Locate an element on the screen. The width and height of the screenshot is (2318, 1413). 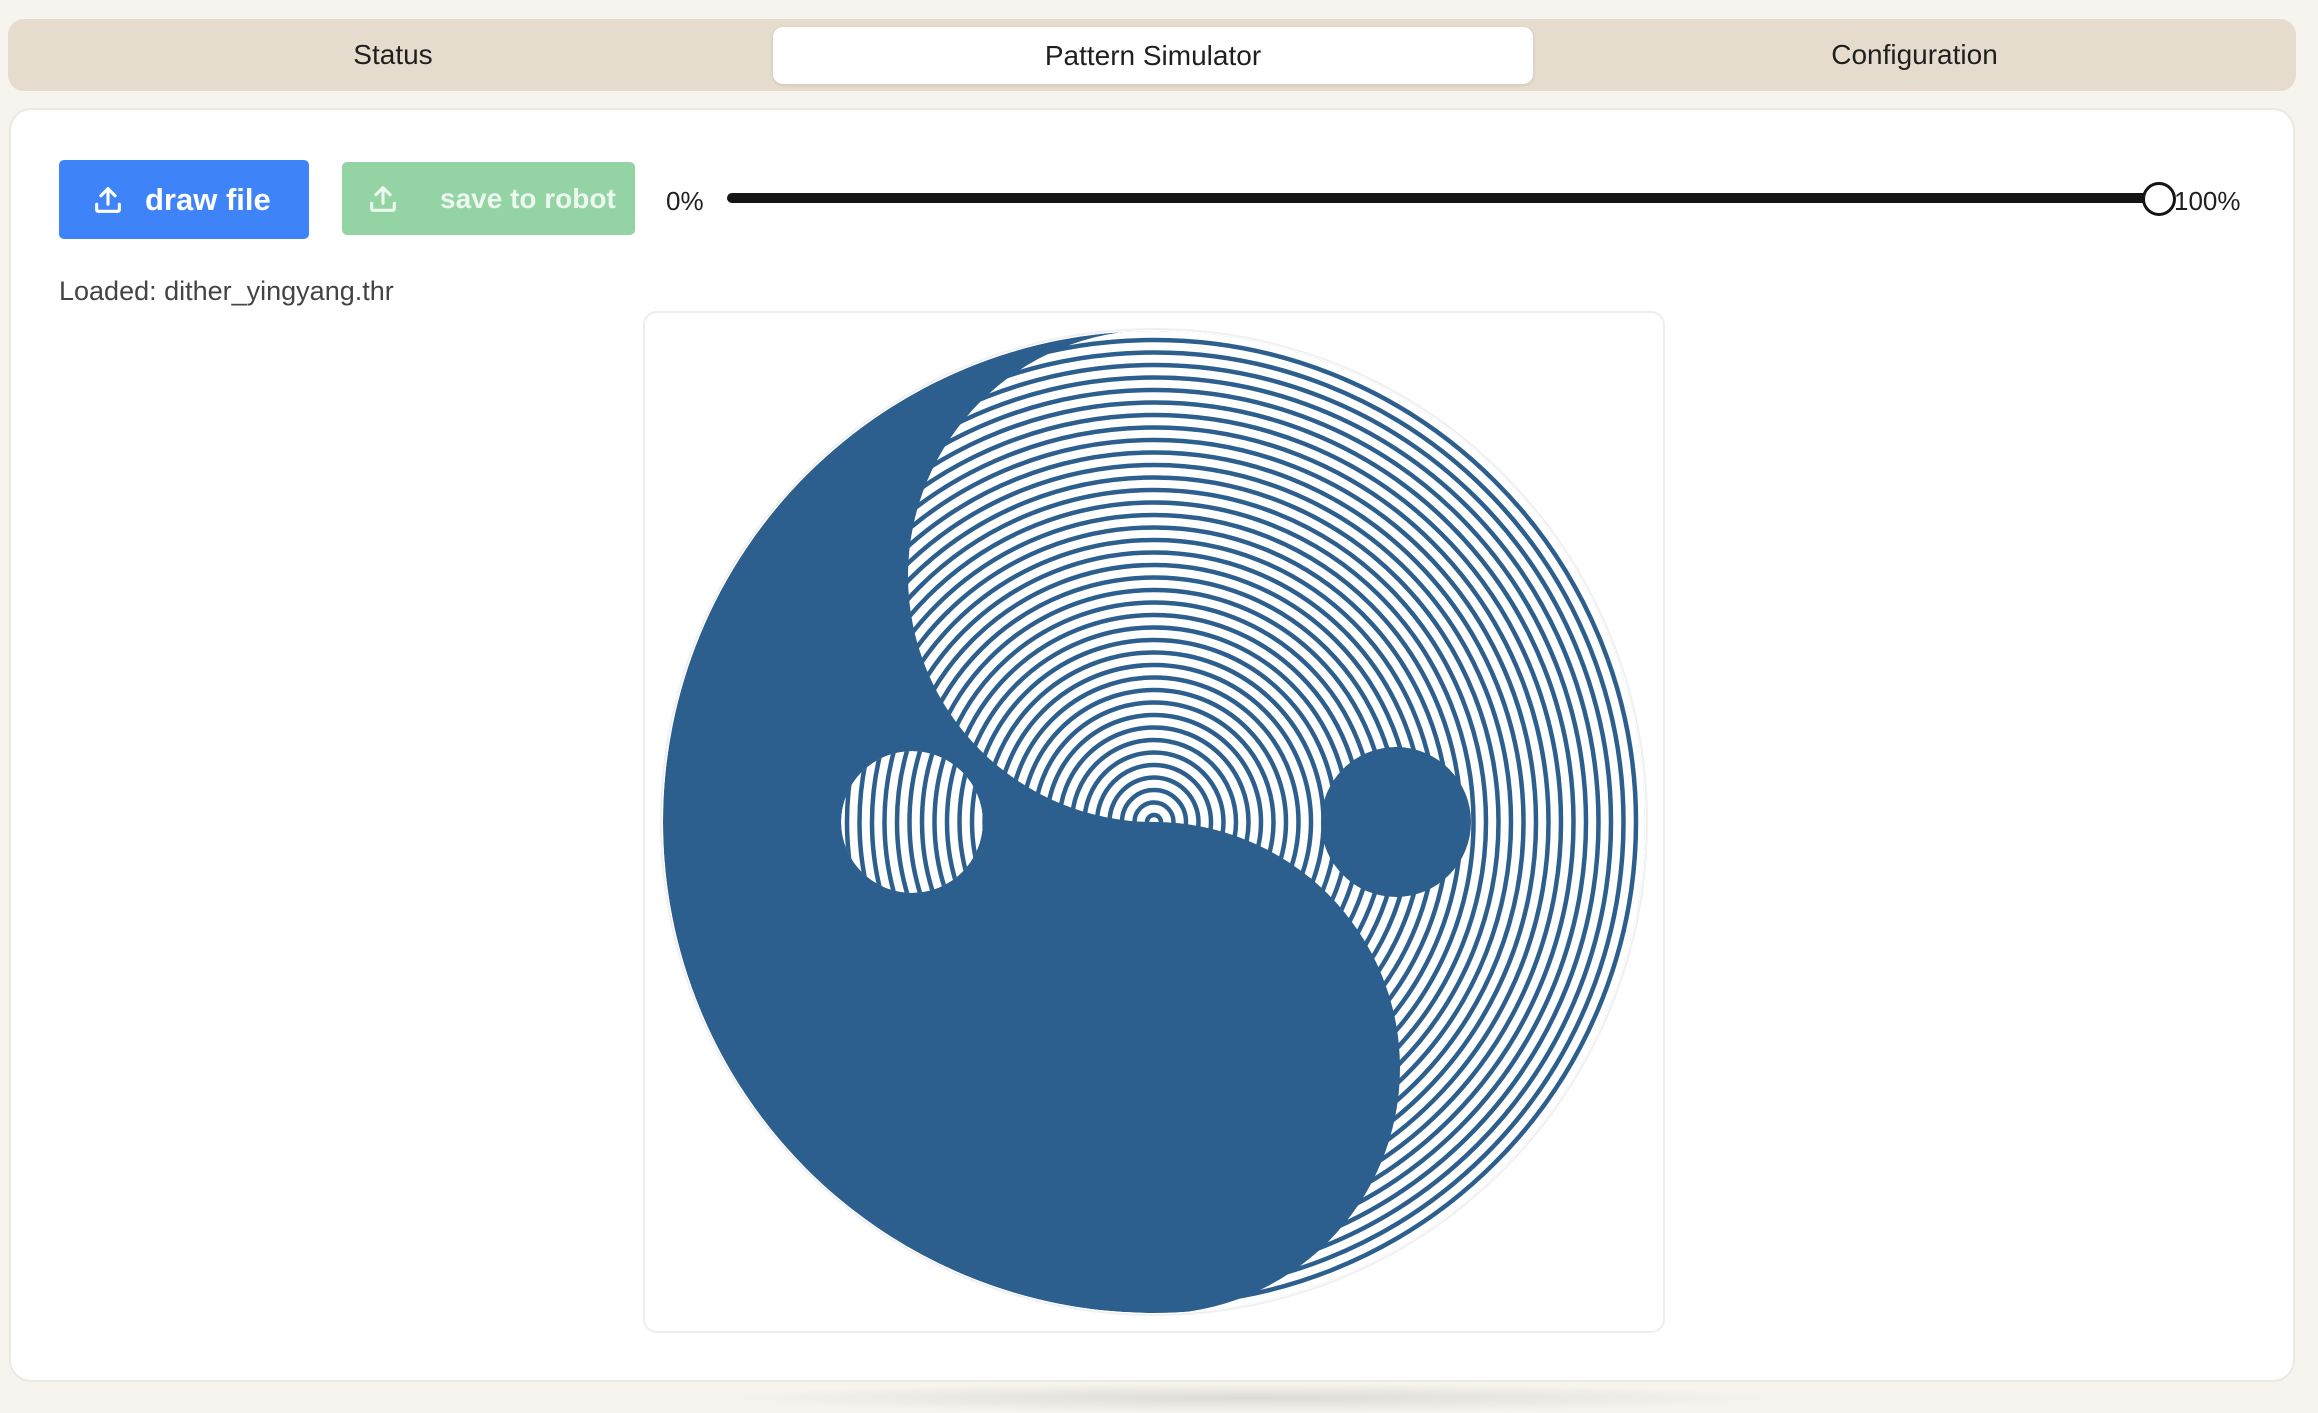
save-to-robot-button: save to robot is located at coordinates (488, 198).